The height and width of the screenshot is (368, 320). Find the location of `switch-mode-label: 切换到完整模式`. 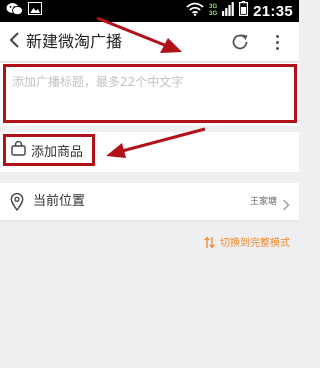

switch-mode-label: 切换到完整模式 is located at coordinates (255, 243).